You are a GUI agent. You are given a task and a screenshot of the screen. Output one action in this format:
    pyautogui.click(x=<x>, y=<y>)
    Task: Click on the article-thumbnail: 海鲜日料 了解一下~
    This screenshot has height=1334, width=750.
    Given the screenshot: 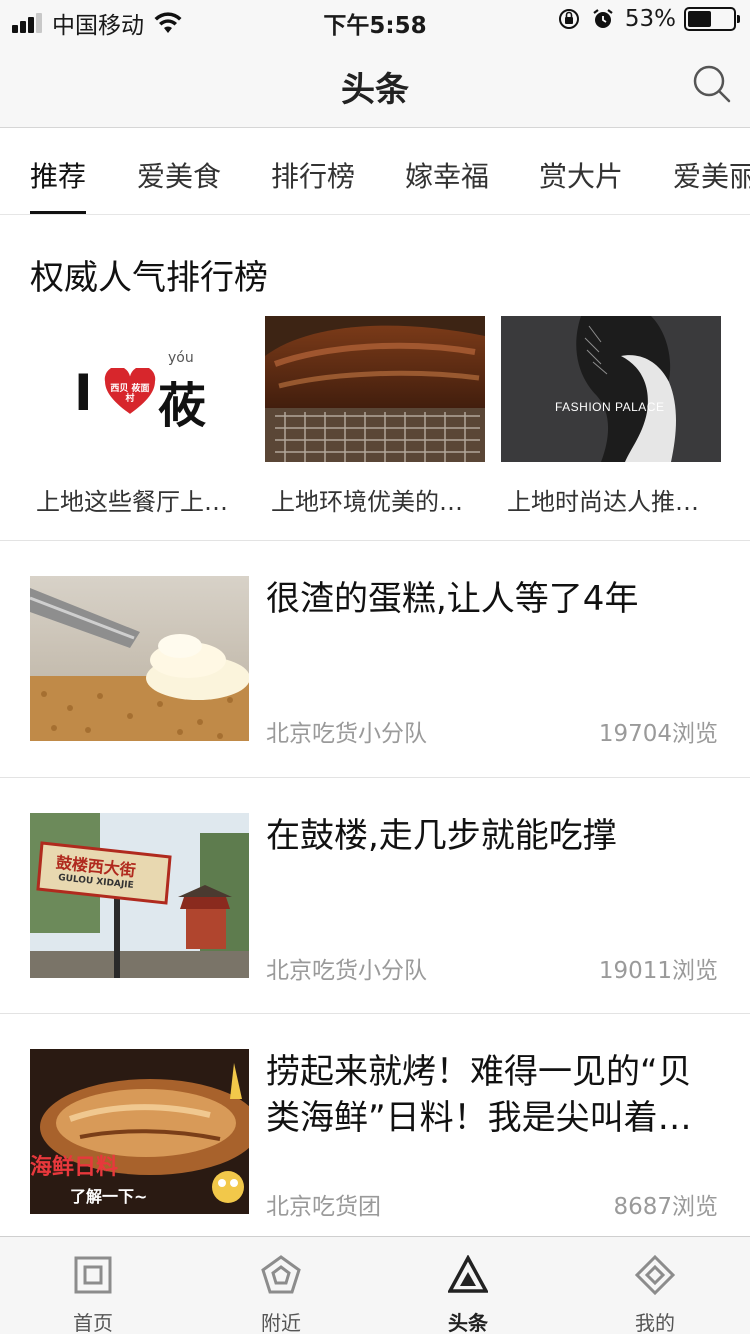 What is the action you would take?
    pyautogui.click(x=139, y=1131)
    